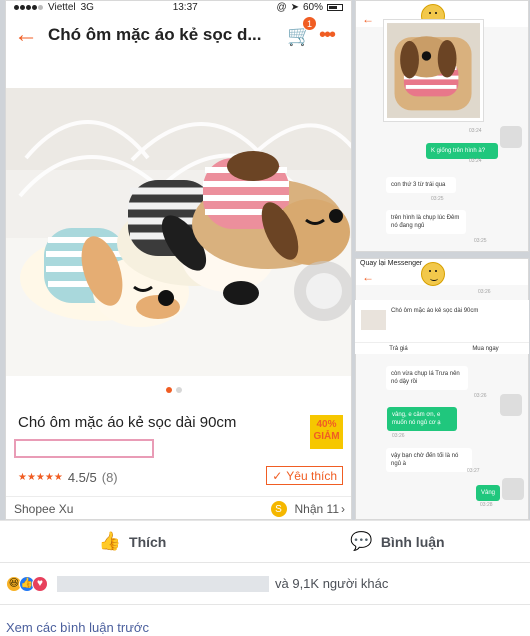  What do you see at coordinates (304, 475) in the screenshot?
I see `favorite-button: ✓ Yêu thích` at bounding box center [304, 475].